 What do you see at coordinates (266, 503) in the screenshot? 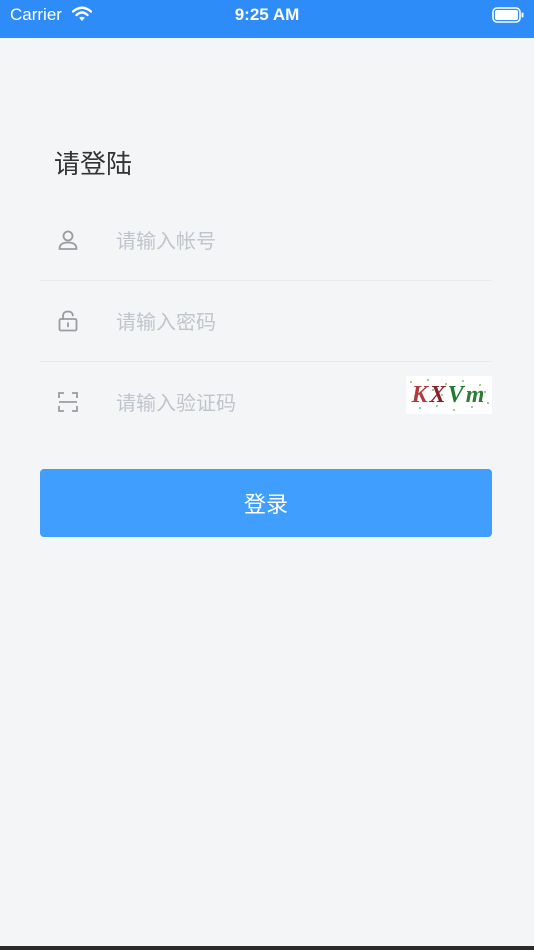
I see `login-button: 登录` at bounding box center [266, 503].